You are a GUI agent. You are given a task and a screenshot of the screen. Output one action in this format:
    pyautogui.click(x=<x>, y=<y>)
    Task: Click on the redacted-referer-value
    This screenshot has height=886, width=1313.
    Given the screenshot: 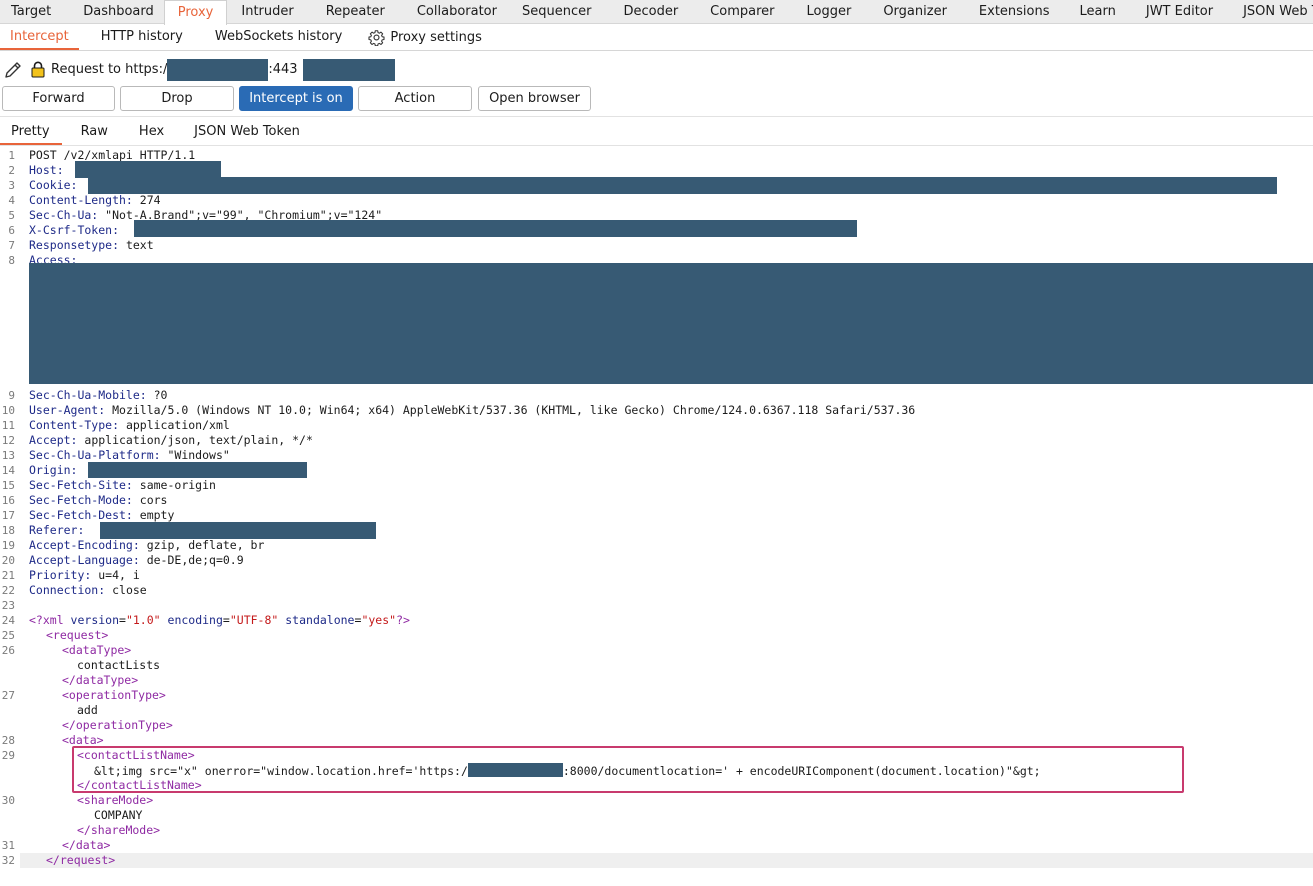 What is the action you would take?
    pyautogui.click(x=238, y=530)
    